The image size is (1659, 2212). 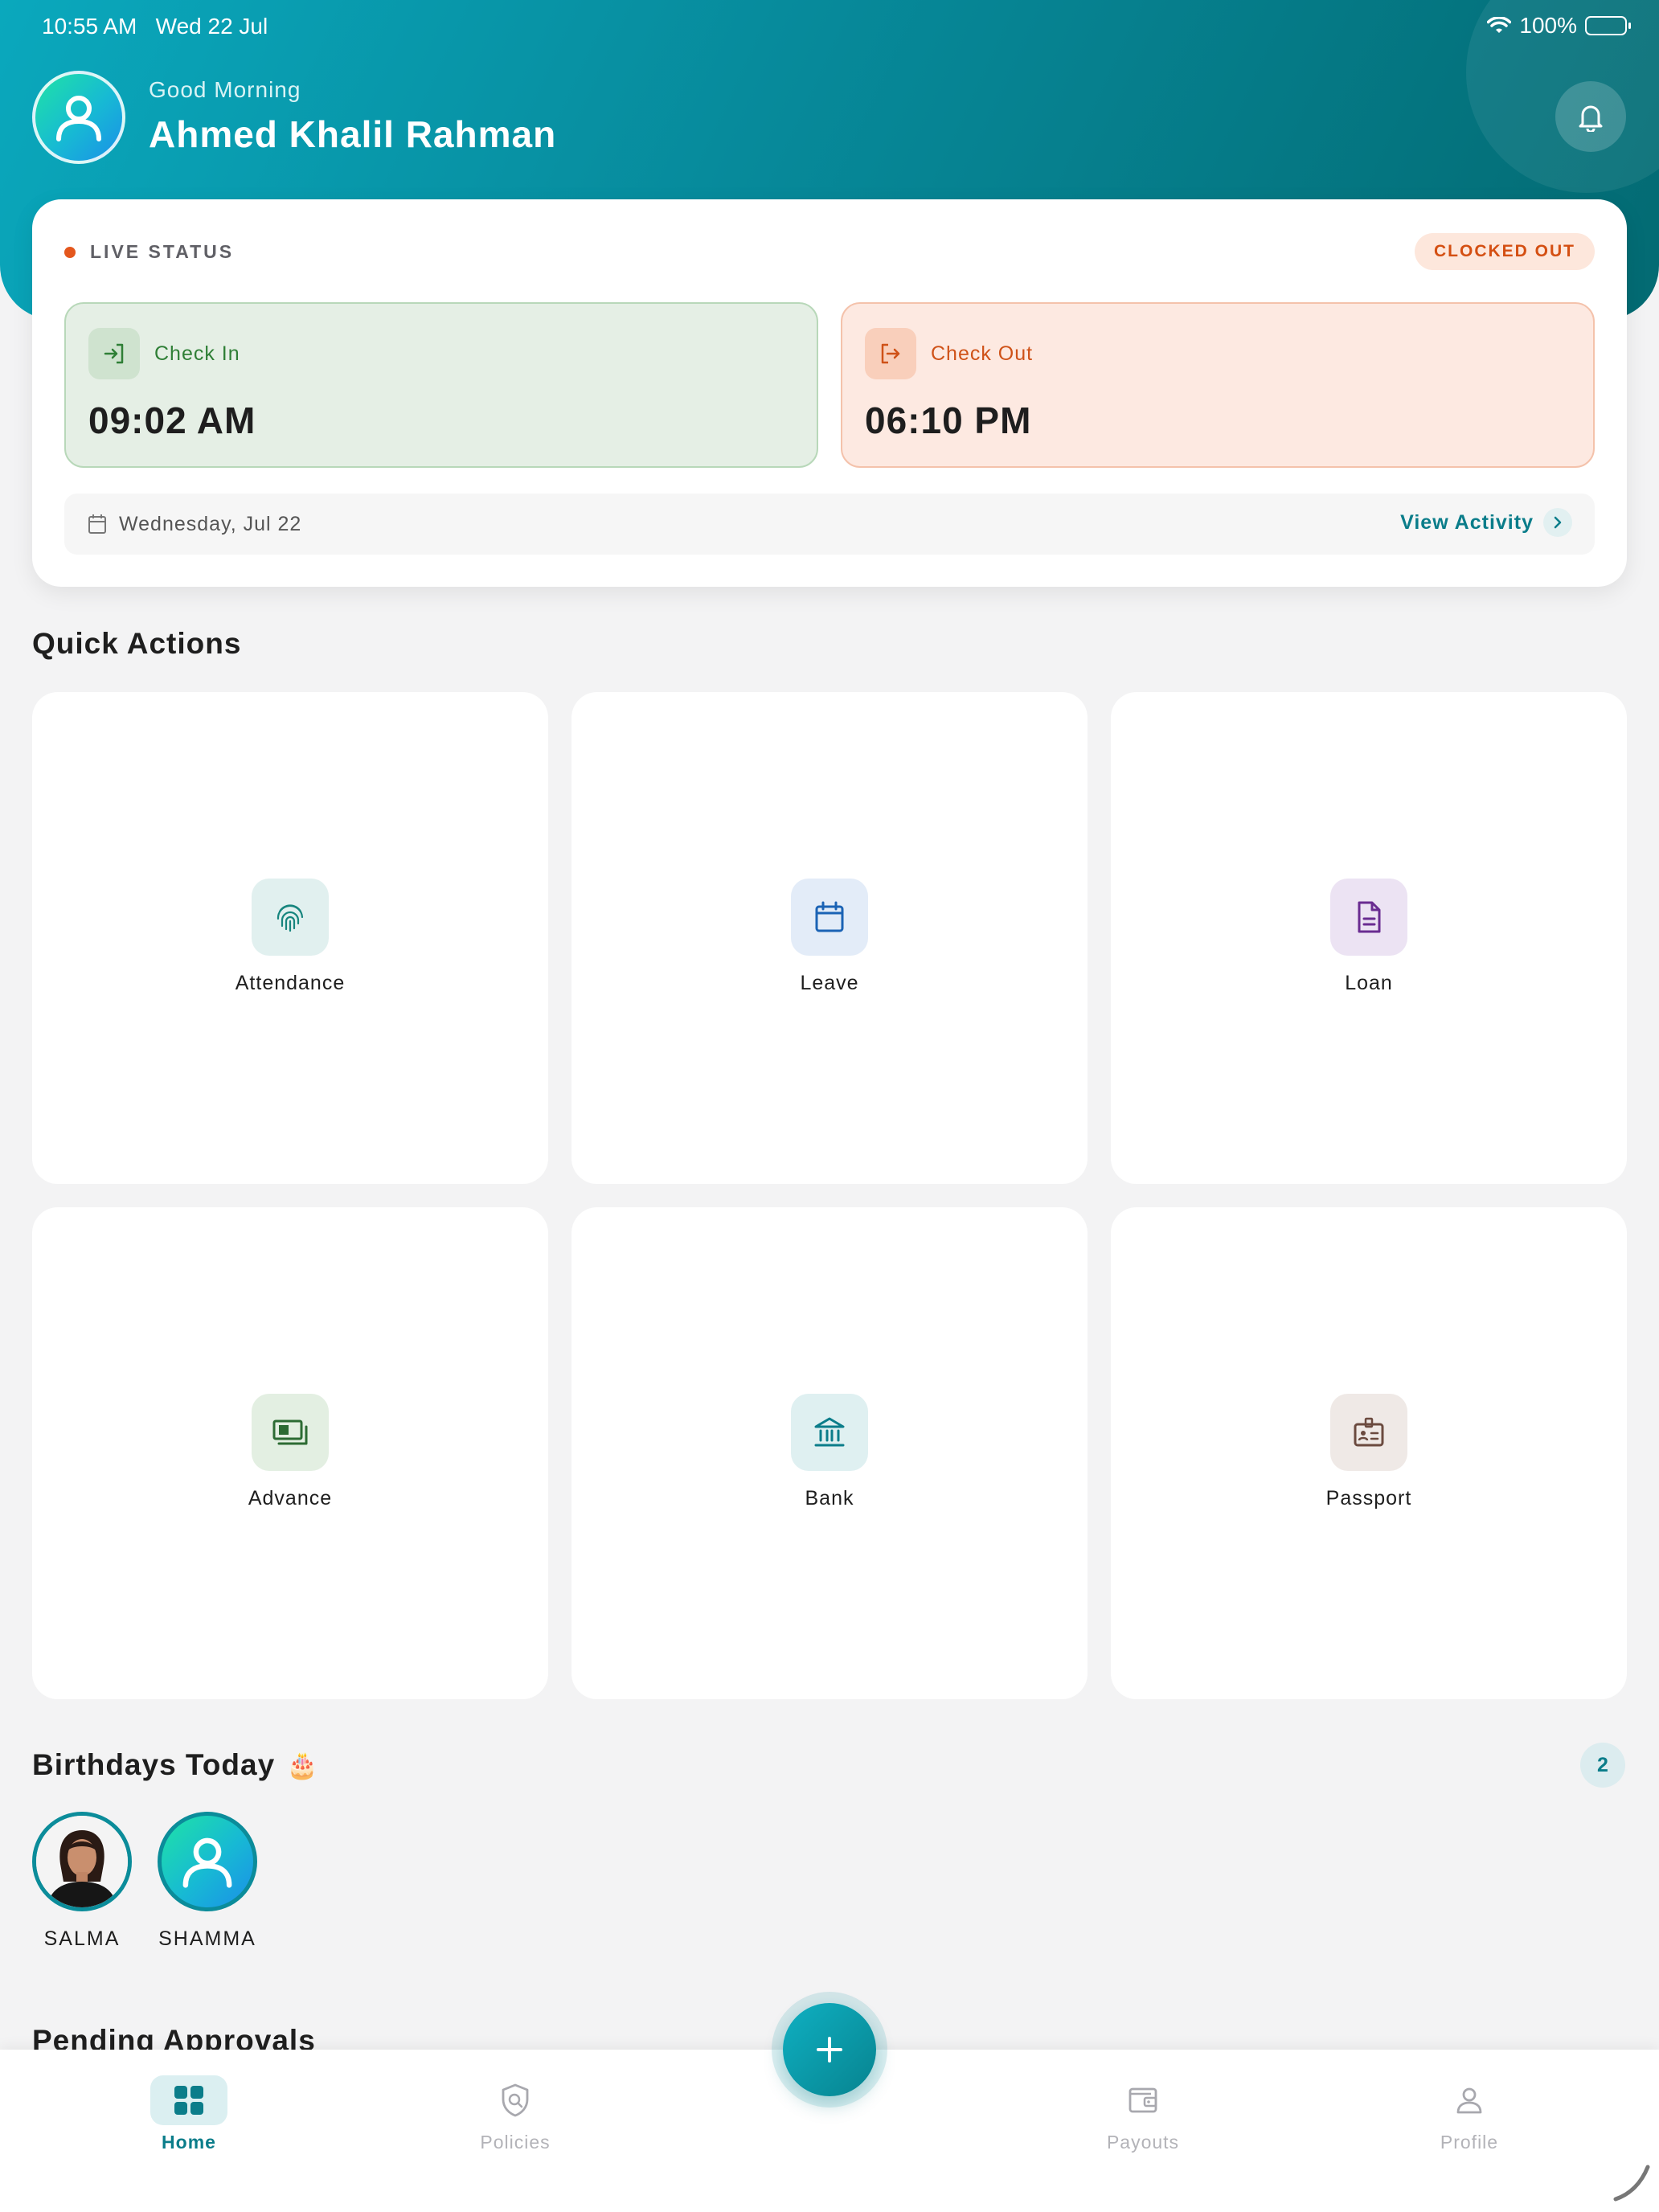 I want to click on birthday-person-shamma: SHAMMA, so click(x=207, y=1881).